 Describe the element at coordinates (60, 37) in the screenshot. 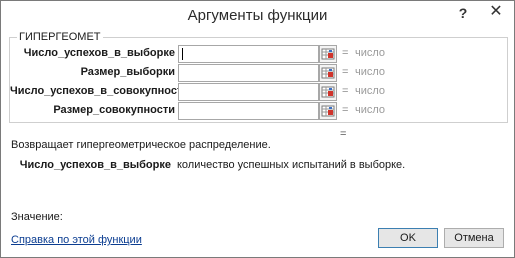

I see `function-name: ГИПЕРГЕОМЕТ` at that location.